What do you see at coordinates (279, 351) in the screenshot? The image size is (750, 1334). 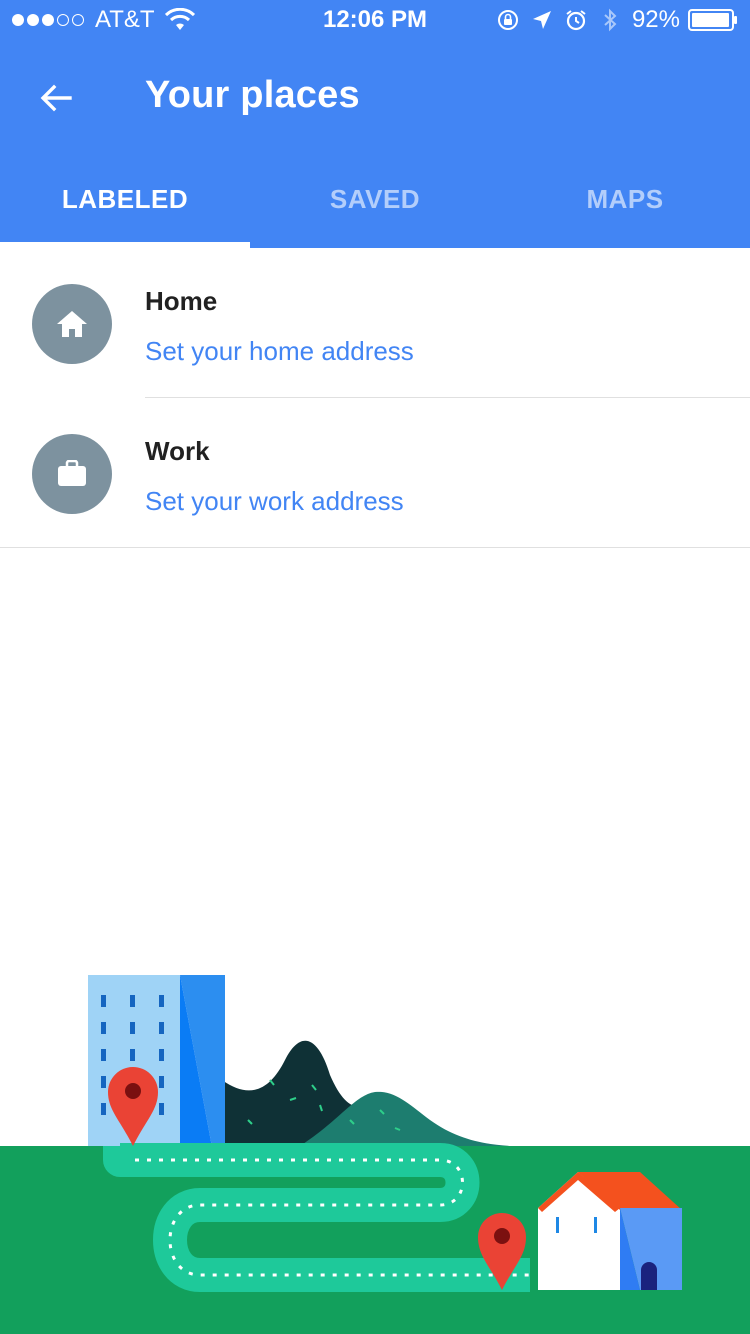 I see `set-home-address-link: Set your home address` at bounding box center [279, 351].